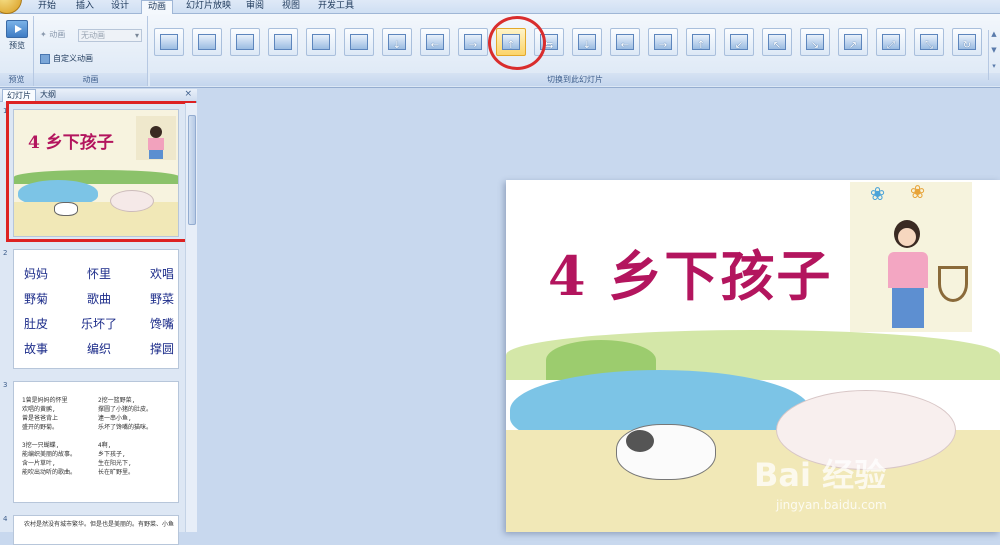  I want to click on transition-zoom-out-icon: ⤡, so click(929, 42).